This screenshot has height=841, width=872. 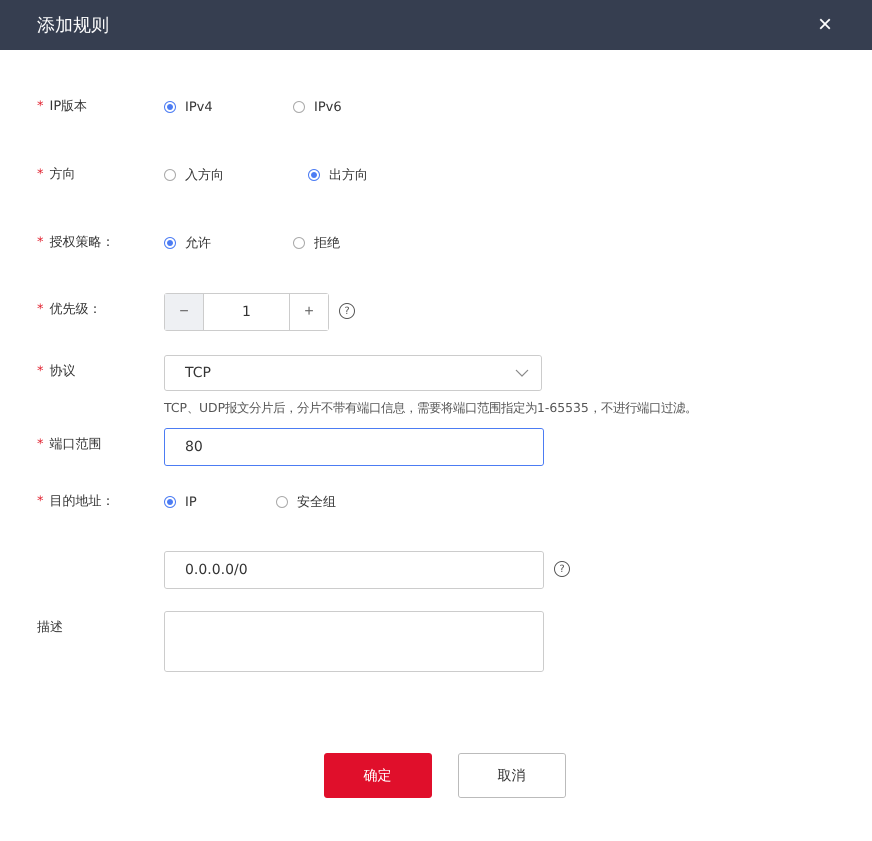 What do you see at coordinates (372, 175) in the screenshot?
I see `radio-option: 出方向` at bounding box center [372, 175].